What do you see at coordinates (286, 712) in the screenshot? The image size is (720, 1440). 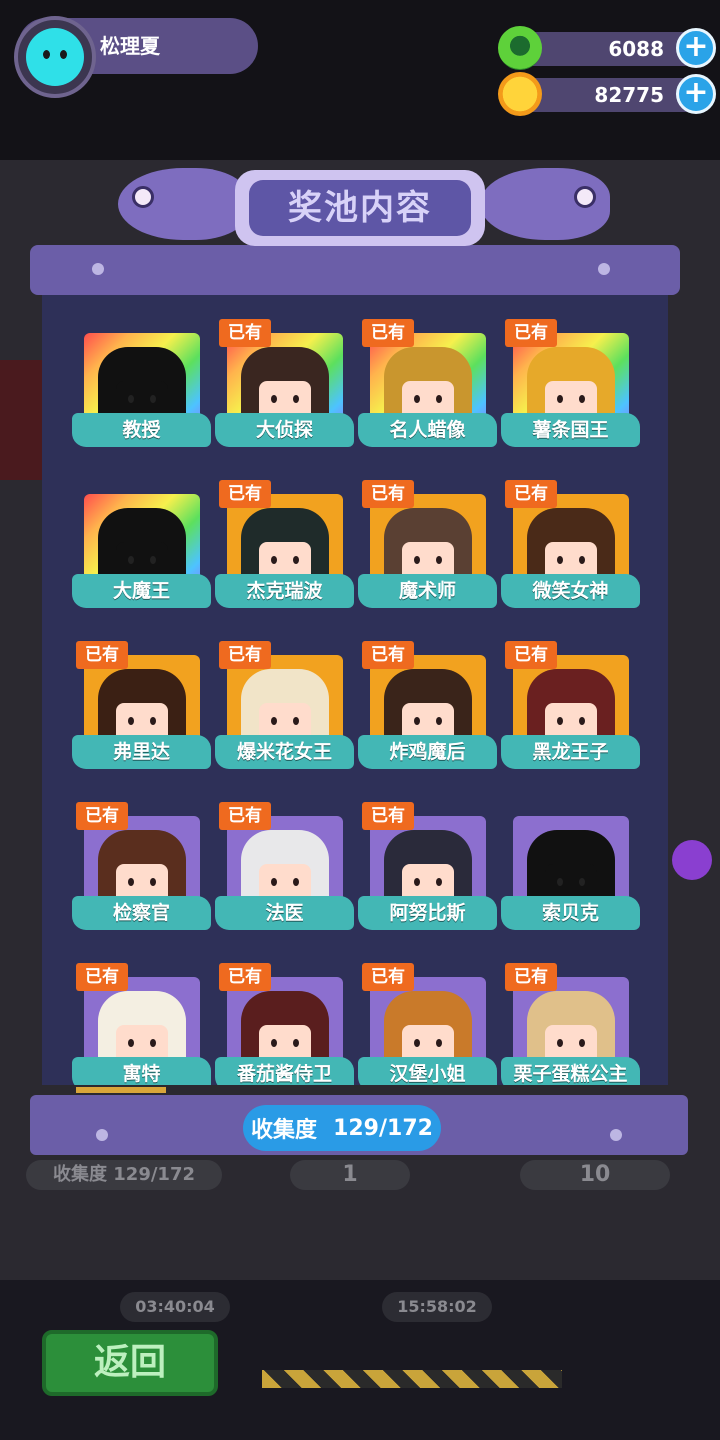 I see `character-card: 爆米花女王 已有` at bounding box center [286, 712].